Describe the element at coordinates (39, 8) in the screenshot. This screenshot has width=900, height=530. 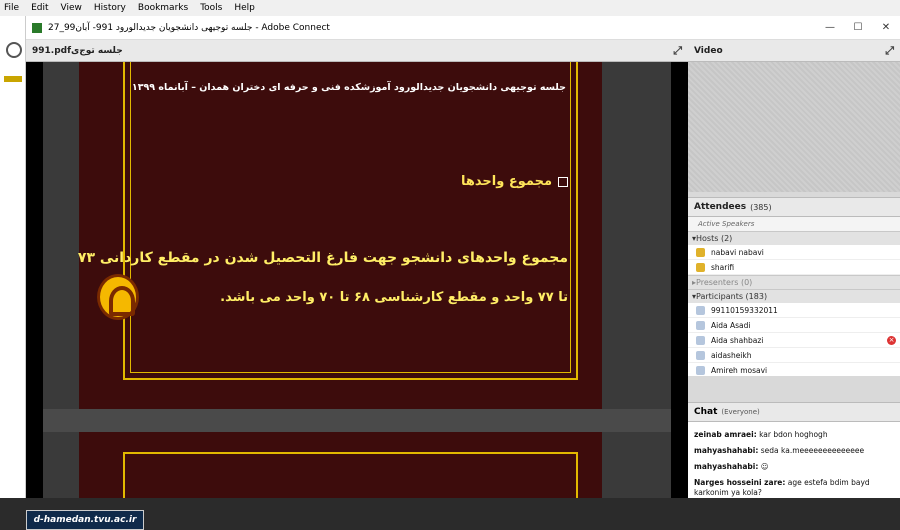
I see `menu-edit: Edit` at that location.